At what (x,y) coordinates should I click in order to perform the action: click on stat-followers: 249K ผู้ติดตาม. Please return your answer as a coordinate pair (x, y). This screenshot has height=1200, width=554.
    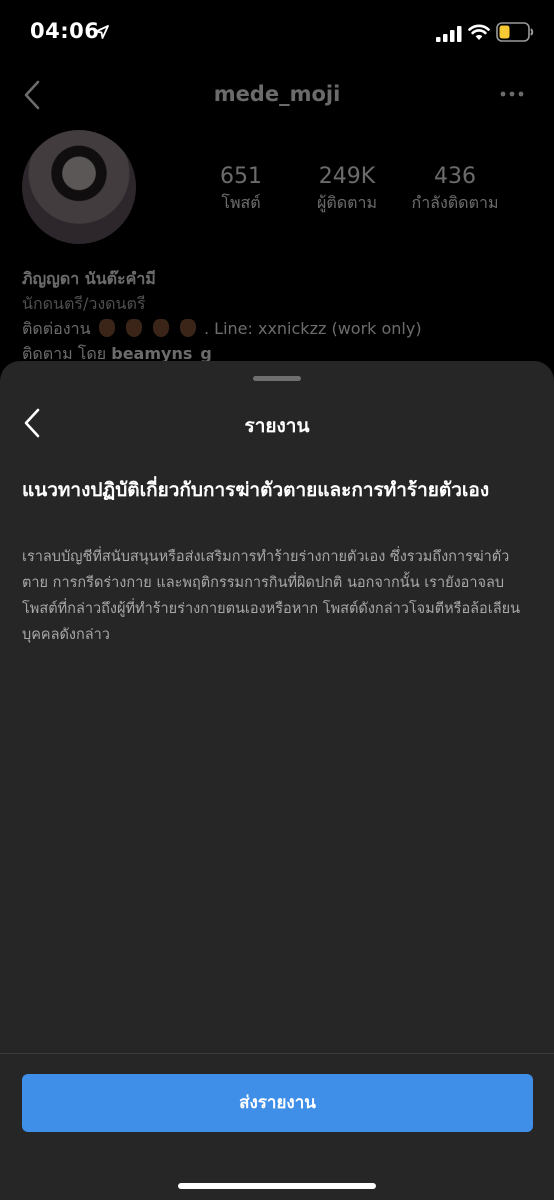
    Looking at the image, I should click on (347, 190).